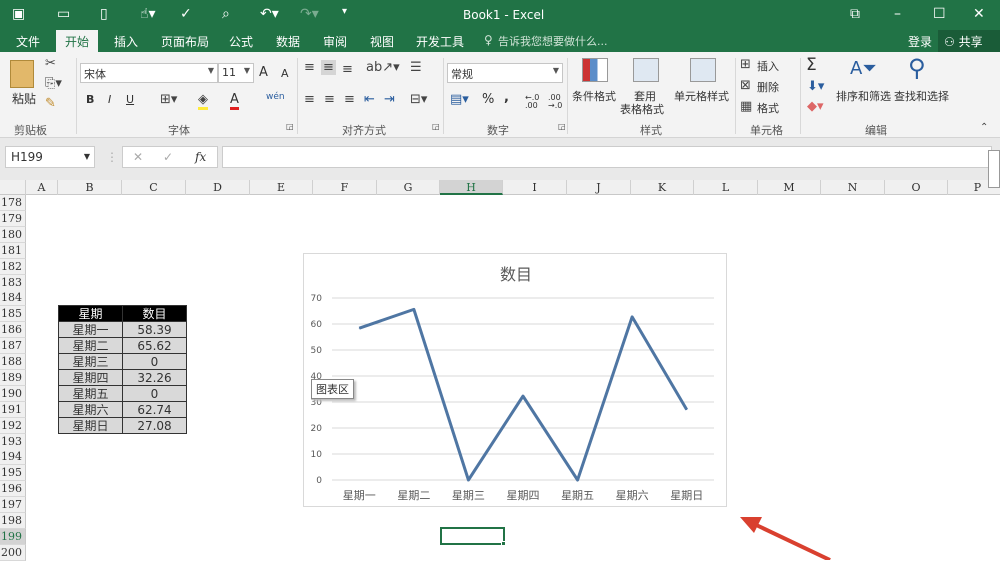 This screenshot has height=561, width=1000. What do you see at coordinates (218, 187) in the screenshot?
I see `column-header-D: D` at bounding box center [218, 187].